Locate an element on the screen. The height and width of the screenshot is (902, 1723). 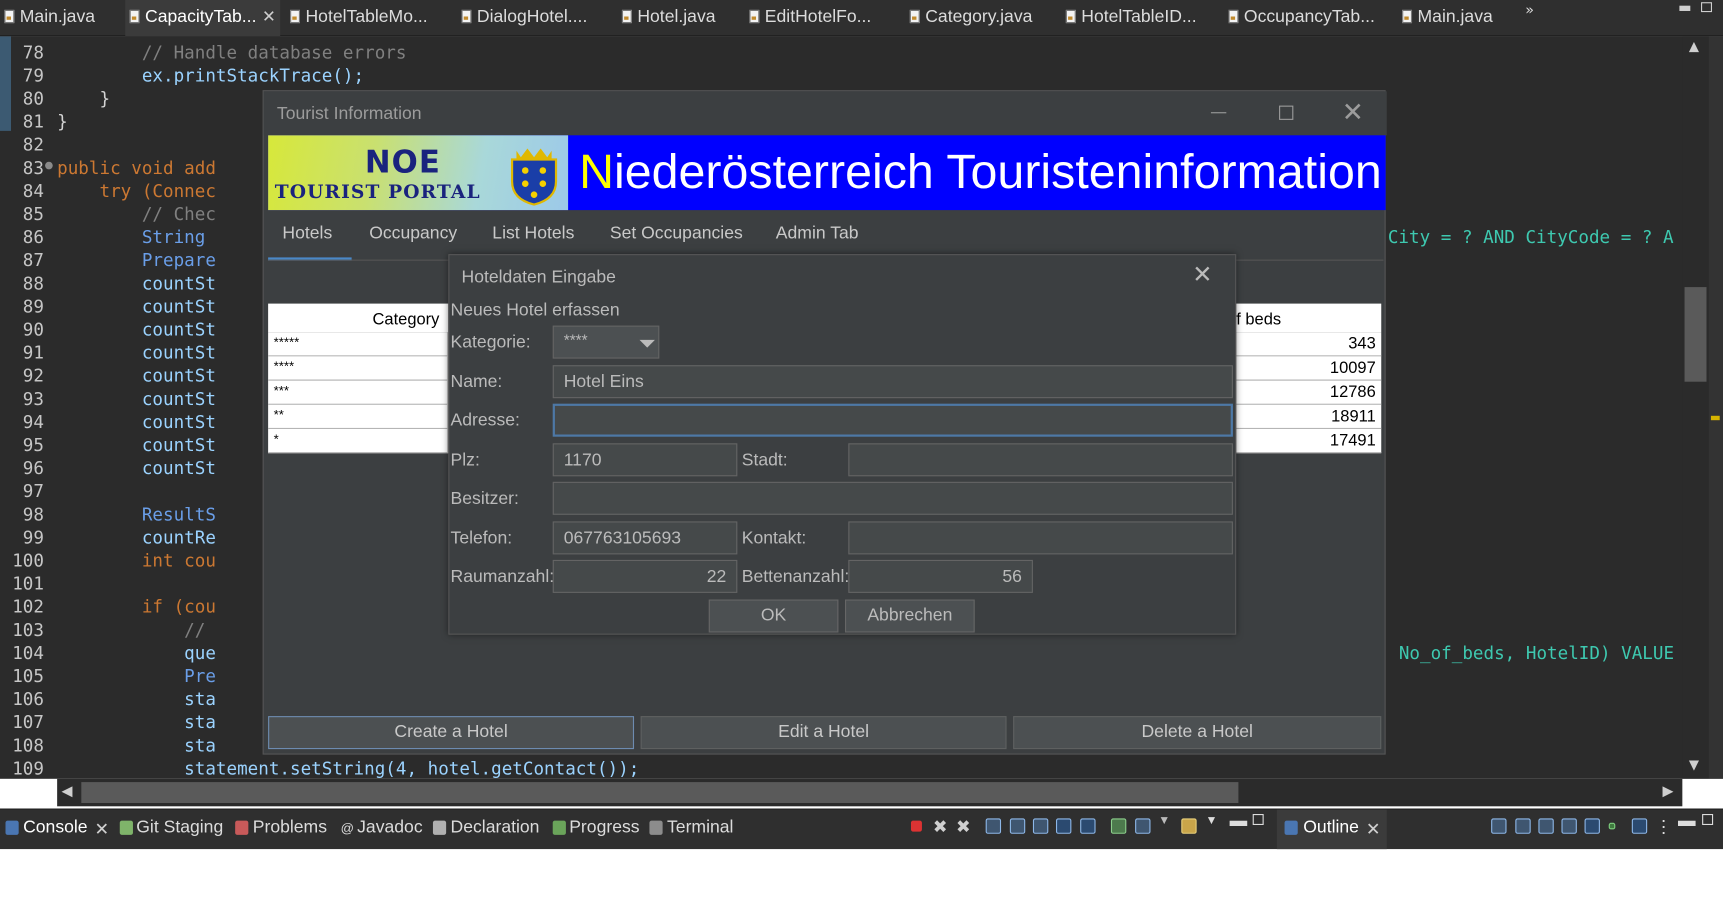
tab-admin: Admin Tab is located at coordinates (817, 234).